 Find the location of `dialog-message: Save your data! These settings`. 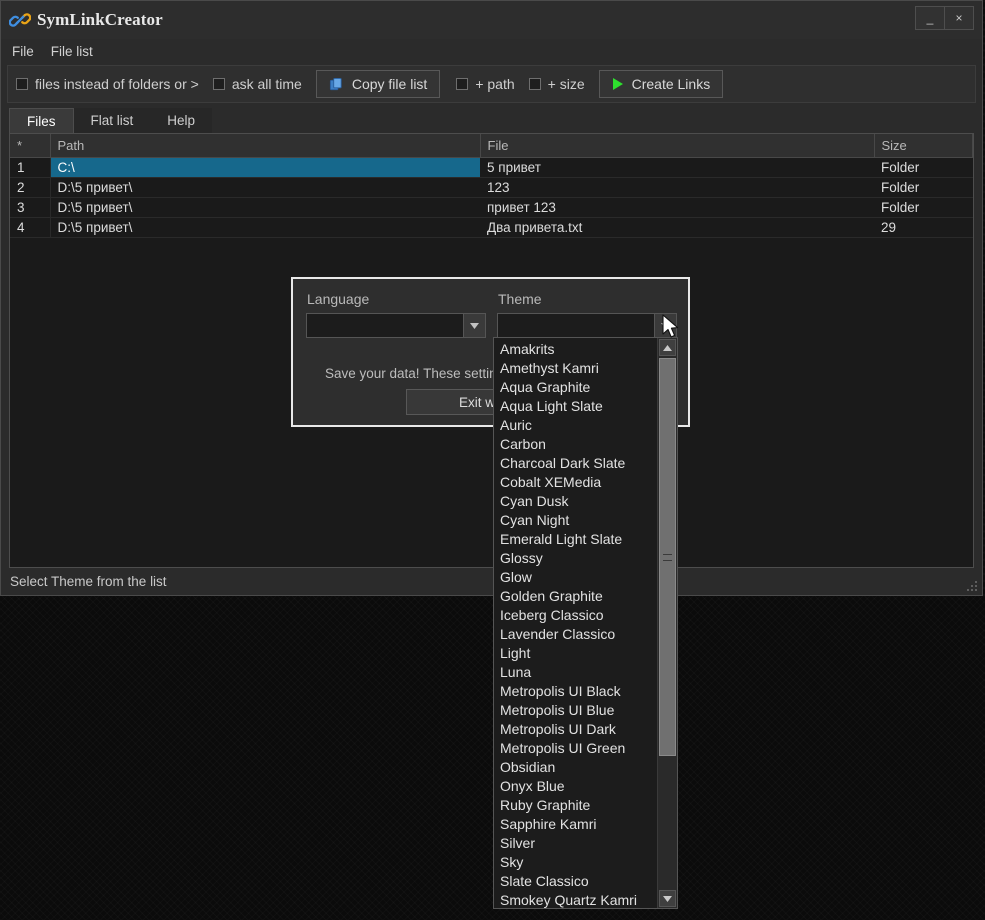

dialog-message: Save your data! These settings is located at coordinates (418, 373).